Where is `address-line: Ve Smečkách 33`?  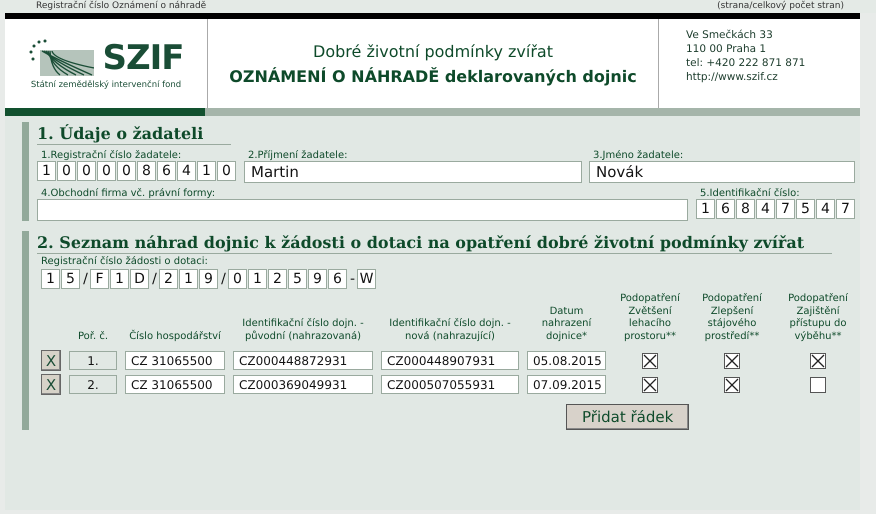
address-line: Ve Smečkách 33 is located at coordinates (730, 35).